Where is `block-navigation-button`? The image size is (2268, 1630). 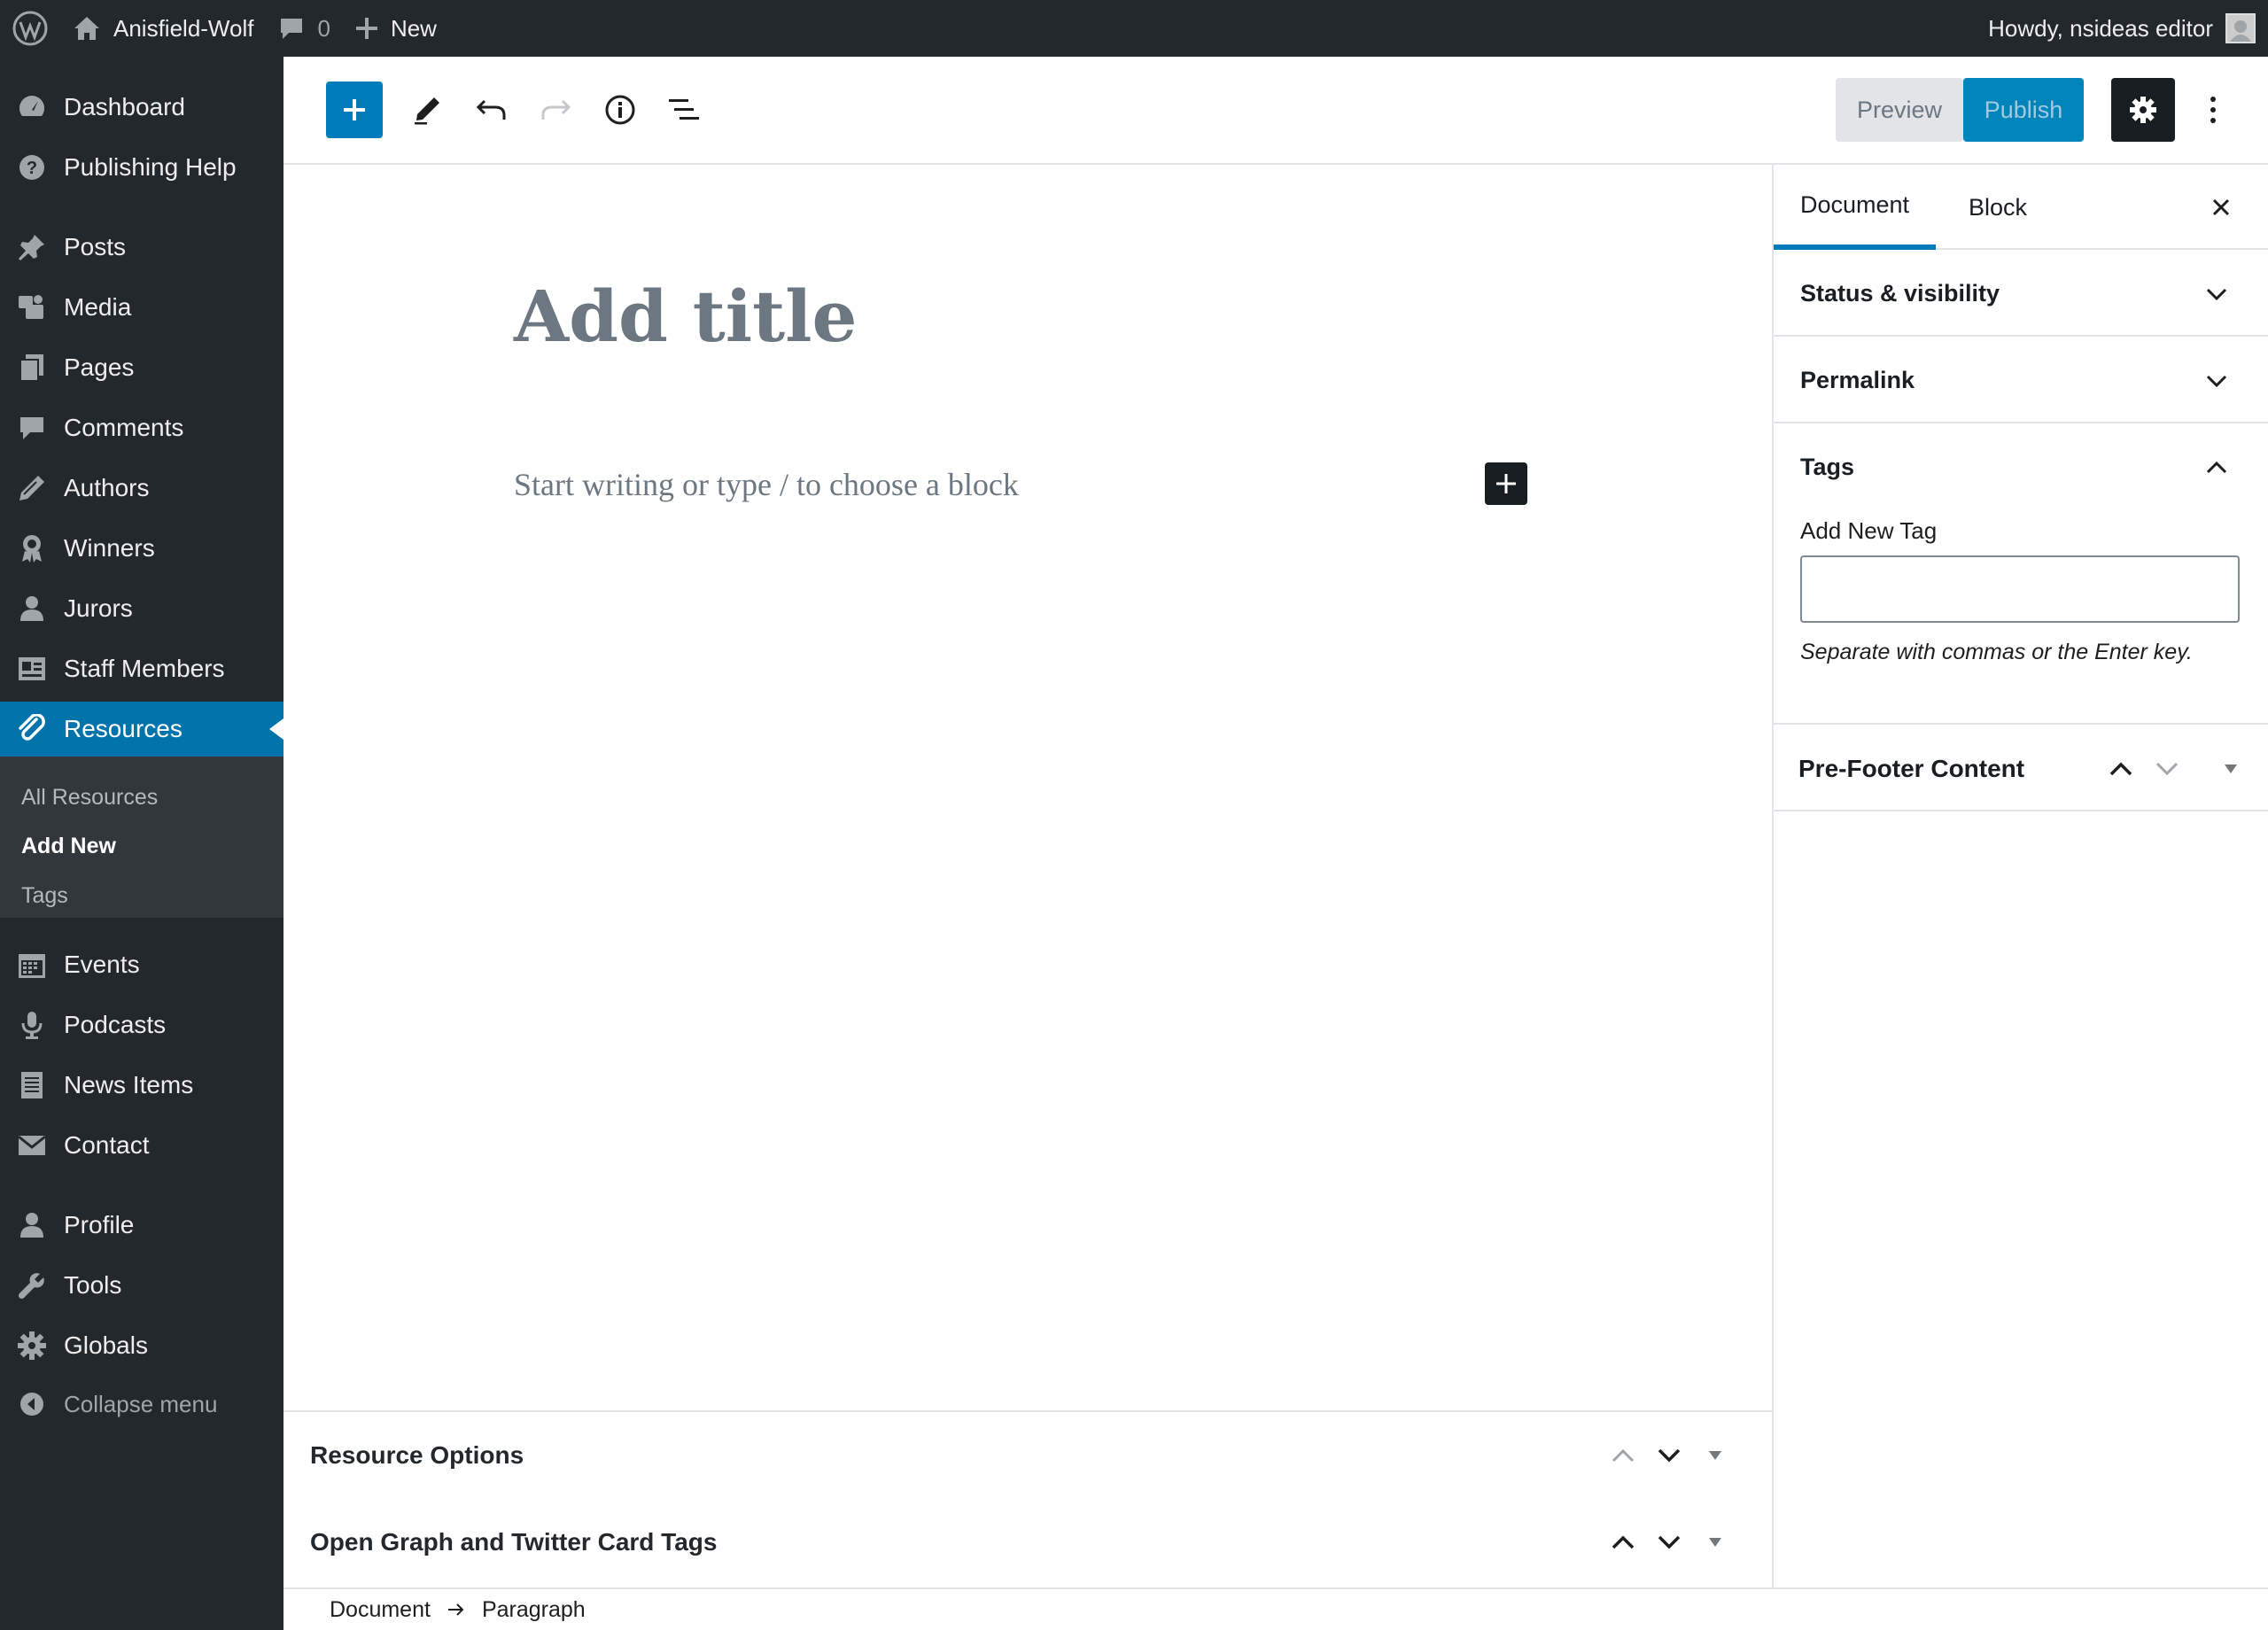 block-navigation-button is located at coordinates (684, 110).